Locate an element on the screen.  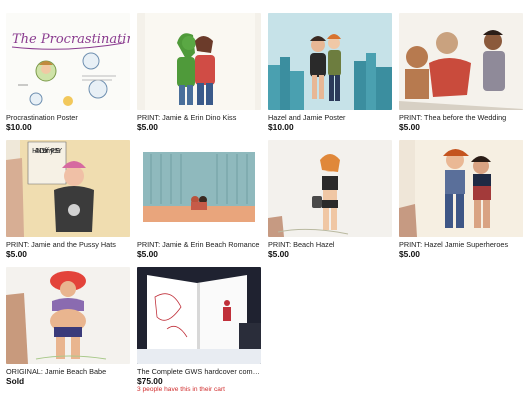
image-lettering: HANDS off my PUSSY is located at coordinates (47, 151).